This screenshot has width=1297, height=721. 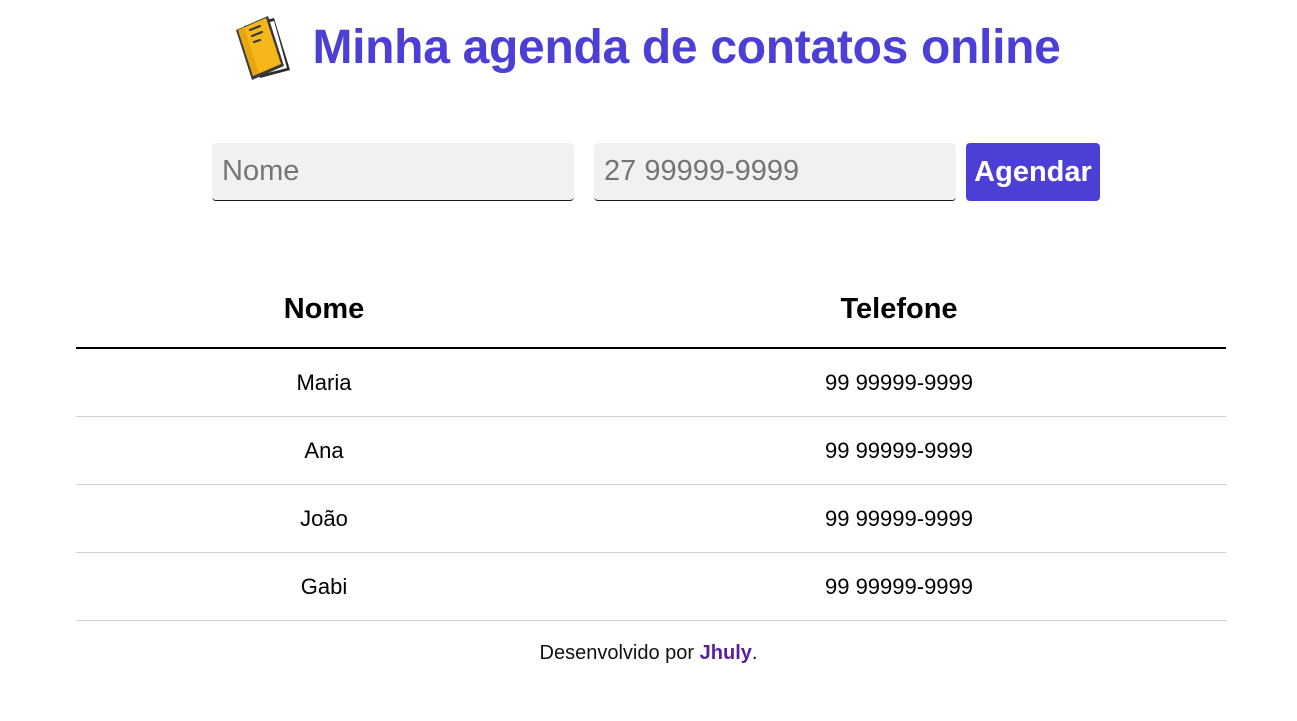 What do you see at coordinates (619, 653) in the screenshot?
I see `footer-prefix: Desenvolvido por` at bounding box center [619, 653].